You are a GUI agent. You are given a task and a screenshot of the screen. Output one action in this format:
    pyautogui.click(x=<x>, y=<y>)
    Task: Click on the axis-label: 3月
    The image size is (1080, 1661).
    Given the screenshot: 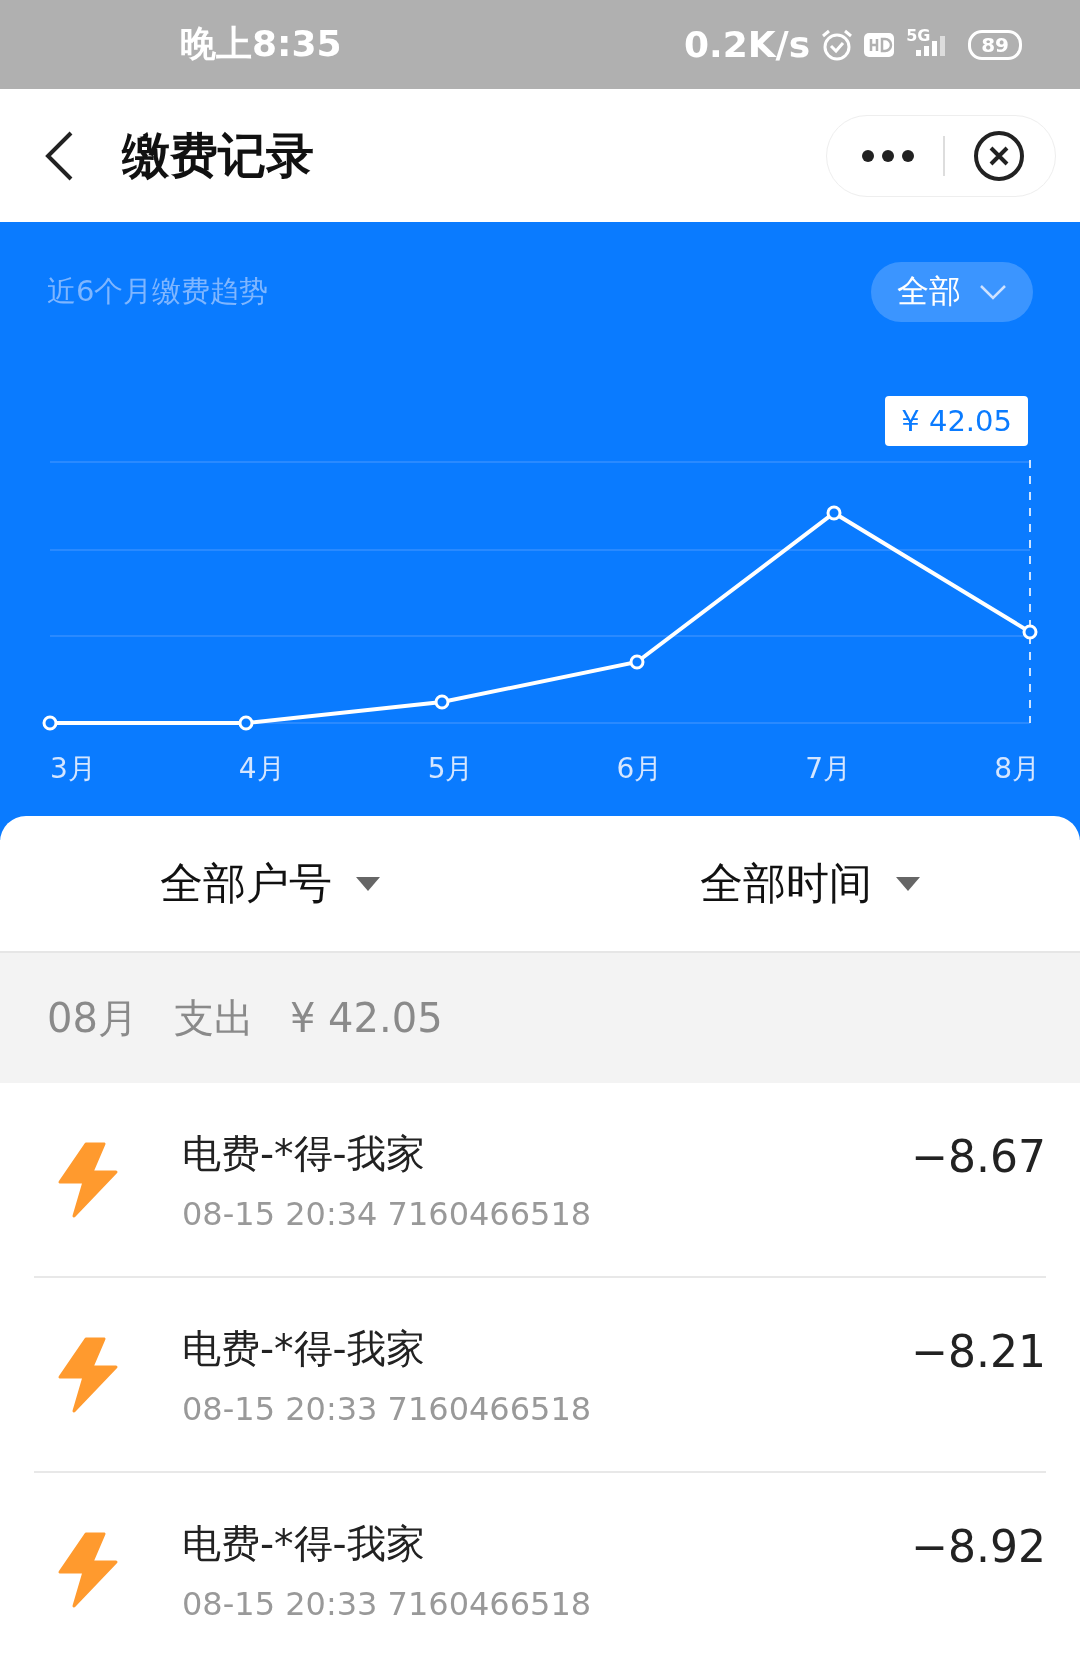 What is the action you would take?
    pyautogui.click(x=73, y=769)
    